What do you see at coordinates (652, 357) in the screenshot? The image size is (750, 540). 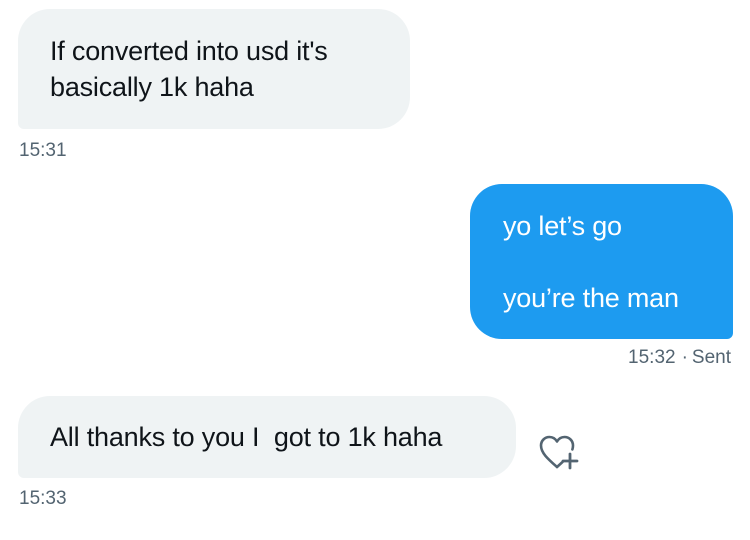 I see `message-timestamp: 15:32` at bounding box center [652, 357].